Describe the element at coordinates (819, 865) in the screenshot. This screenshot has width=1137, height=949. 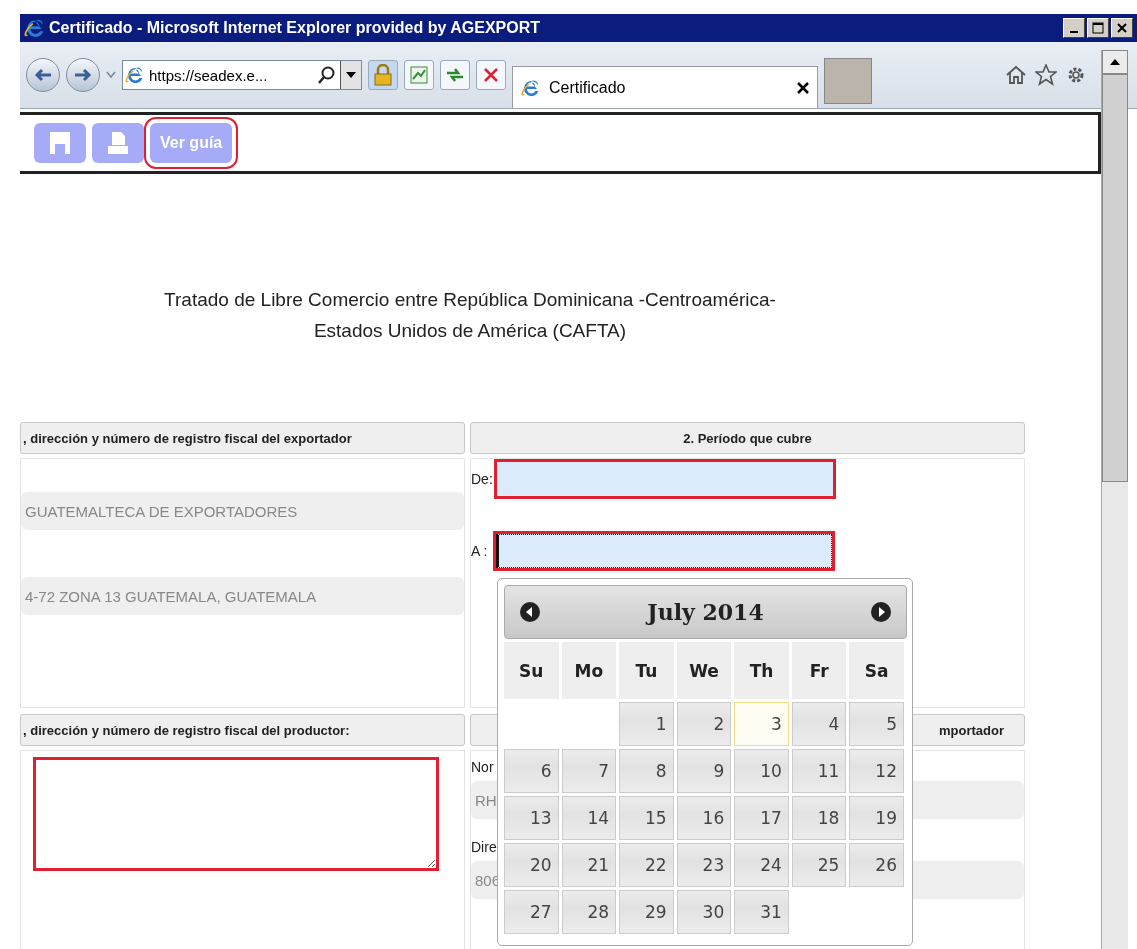
I see `calendar-day: 25` at that location.